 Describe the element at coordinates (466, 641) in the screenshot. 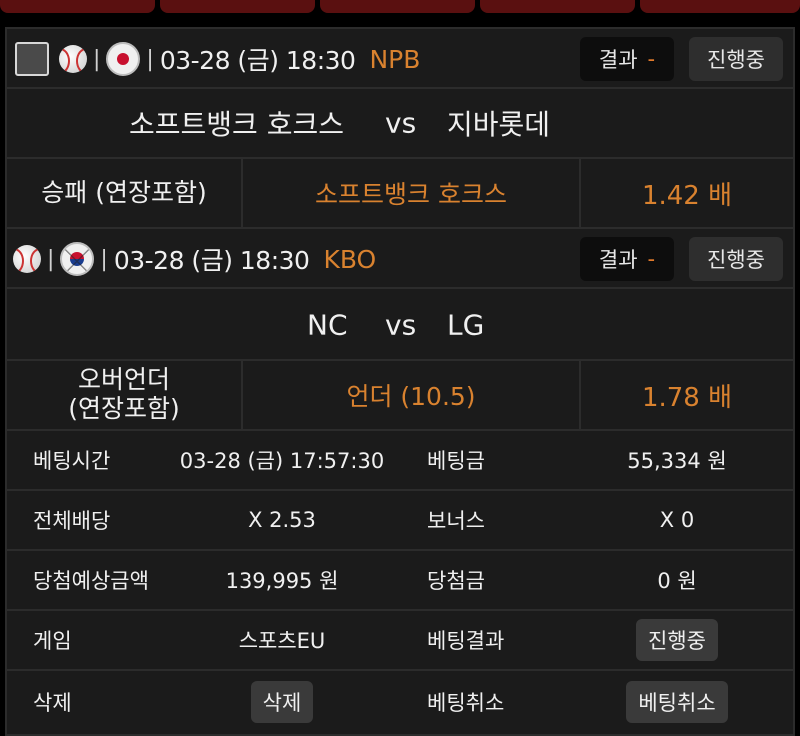

I see `bet-result-label: 베팅결과` at that location.